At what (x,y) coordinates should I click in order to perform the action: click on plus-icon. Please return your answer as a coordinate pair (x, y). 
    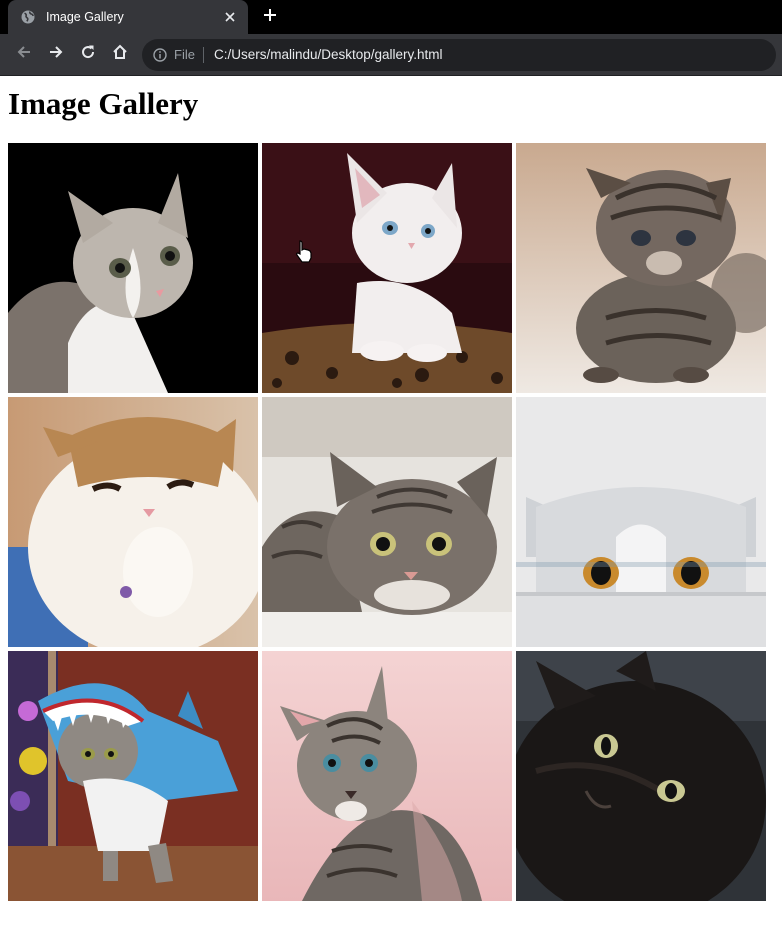
    Looking at the image, I should click on (270, 17).